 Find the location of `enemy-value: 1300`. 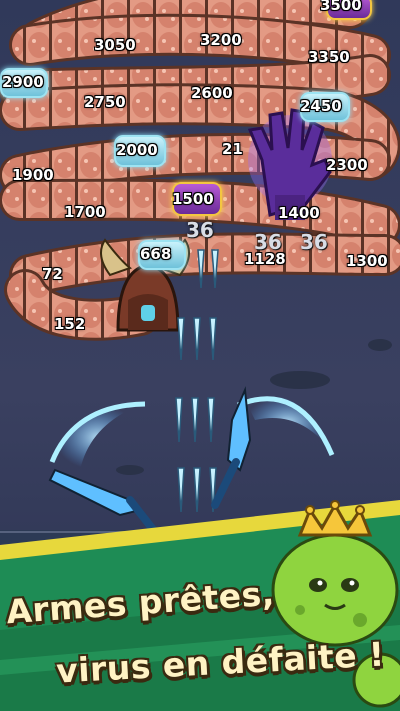

enemy-value: 1300 is located at coordinates (367, 261).